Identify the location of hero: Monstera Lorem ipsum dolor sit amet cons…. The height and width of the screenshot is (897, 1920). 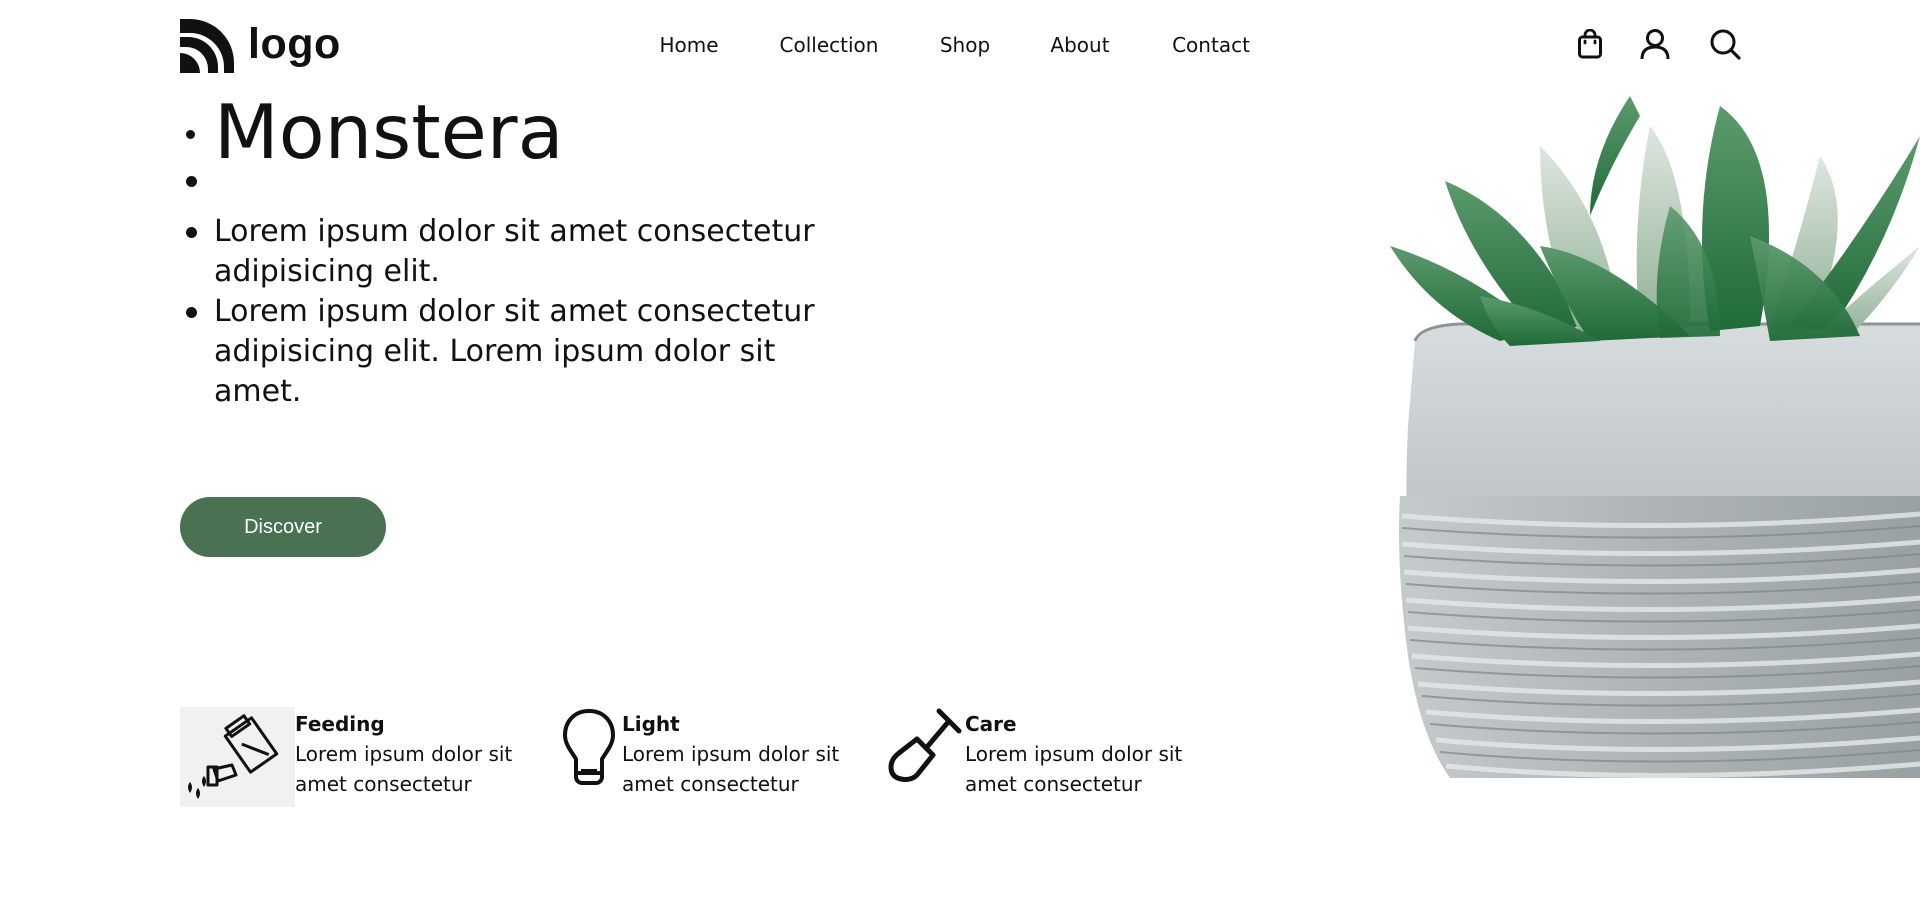
(510, 252).